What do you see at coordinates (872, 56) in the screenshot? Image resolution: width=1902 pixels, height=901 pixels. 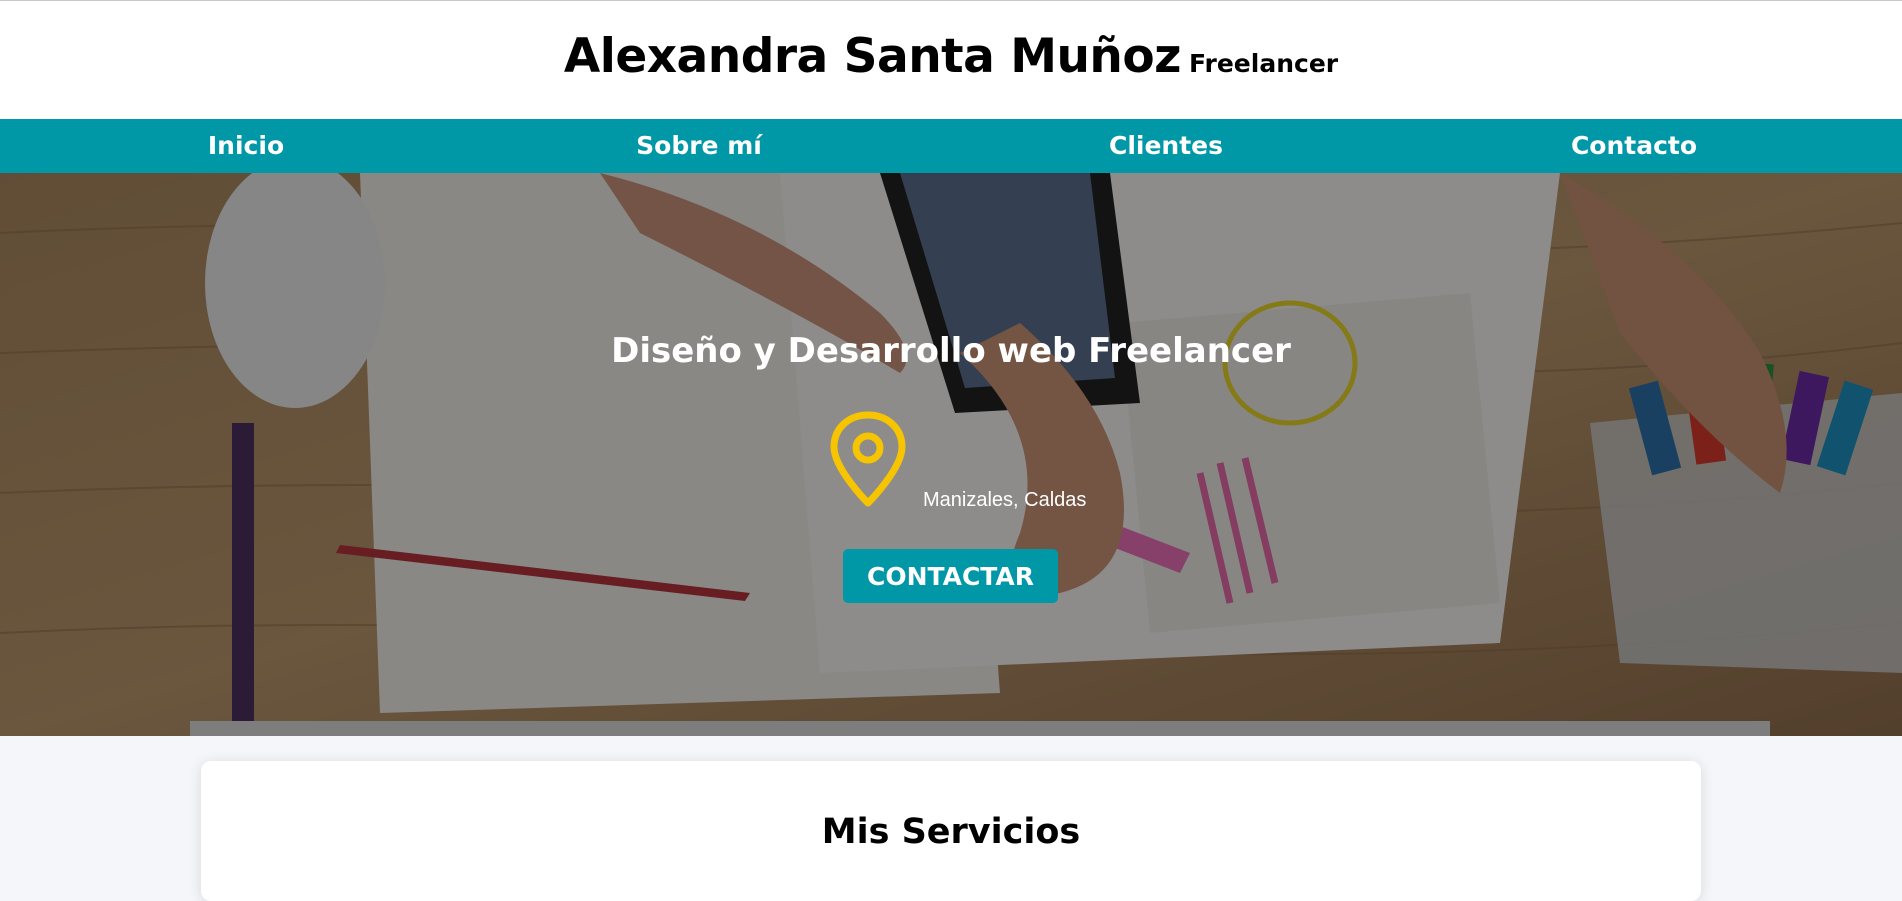 I see `site-owner-name: Alexandra Santa Muñoz` at bounding box center [872, 56].